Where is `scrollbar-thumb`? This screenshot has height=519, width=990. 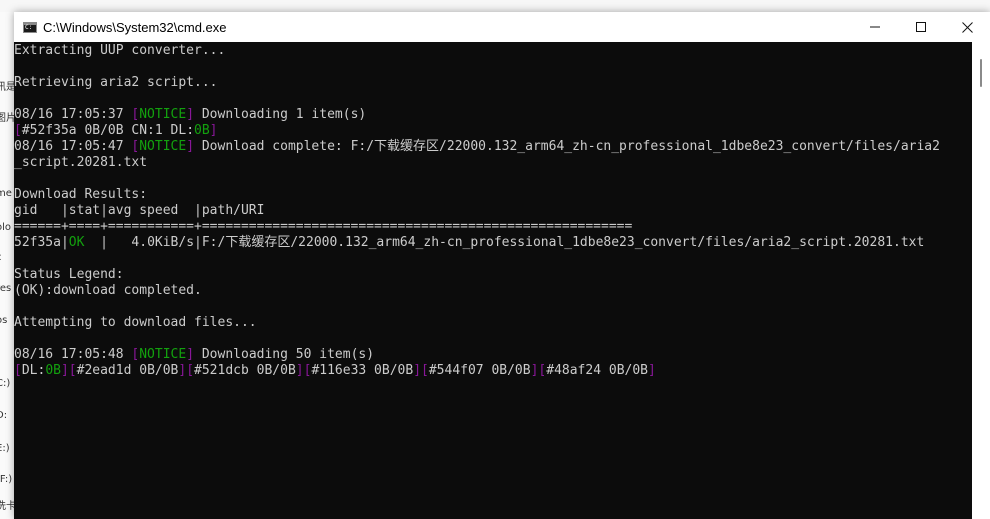 scrollbar-thumb is located at coordinates (981, 73).